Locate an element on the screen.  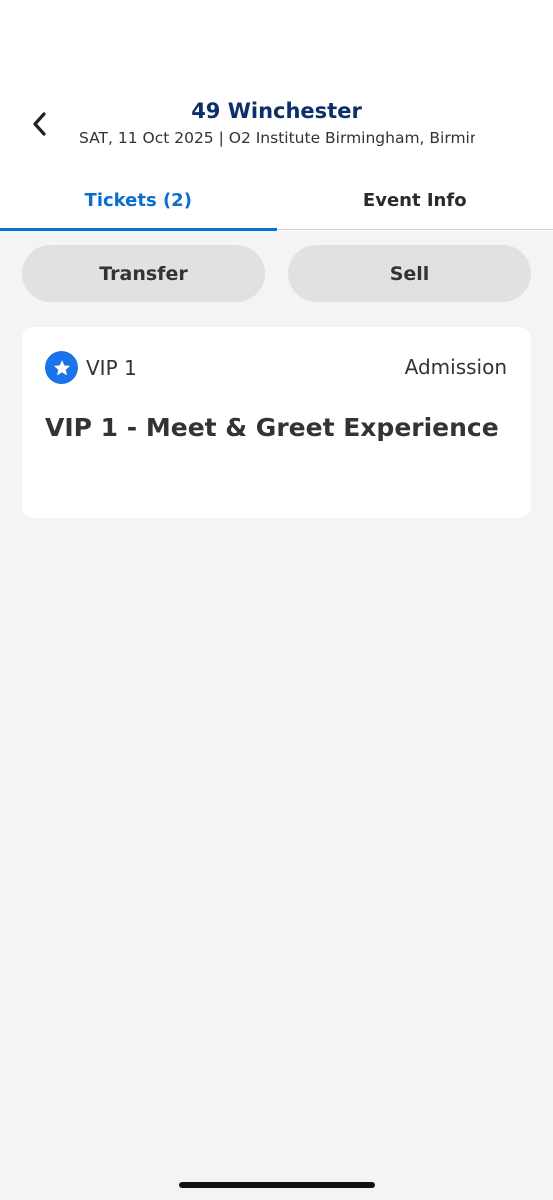
tab-tickets: Tickets (2) is located at coordinates (138, 200).